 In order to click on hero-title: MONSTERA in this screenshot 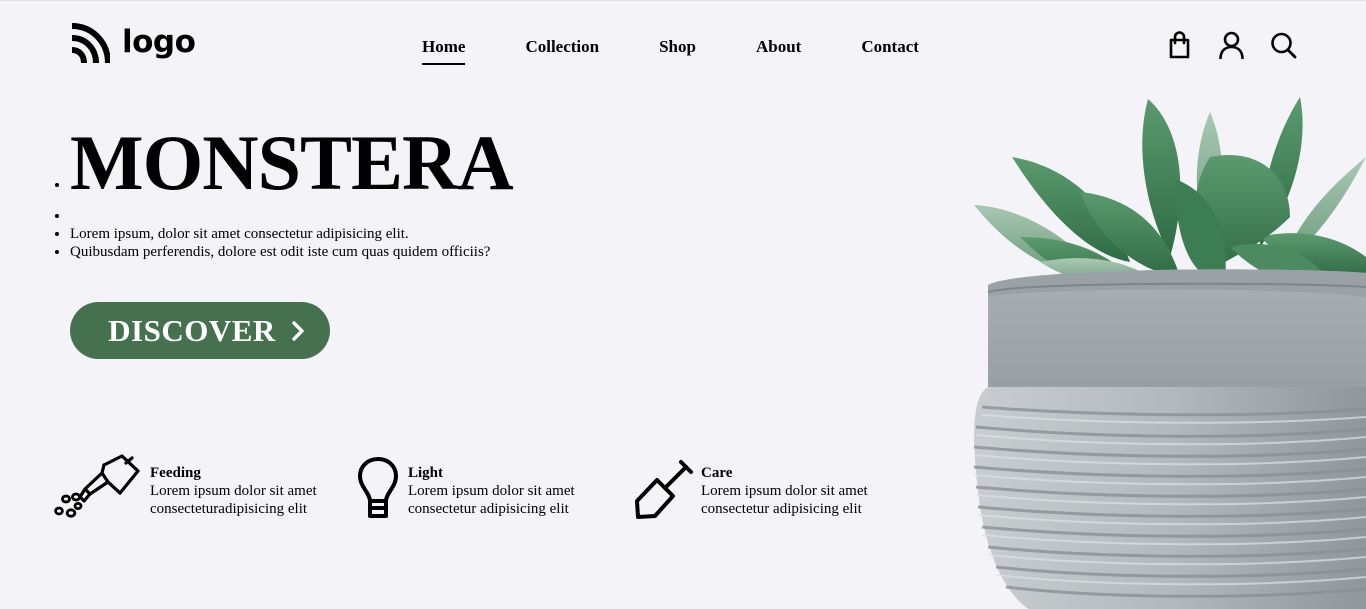, I will do `click(292, 162)`.